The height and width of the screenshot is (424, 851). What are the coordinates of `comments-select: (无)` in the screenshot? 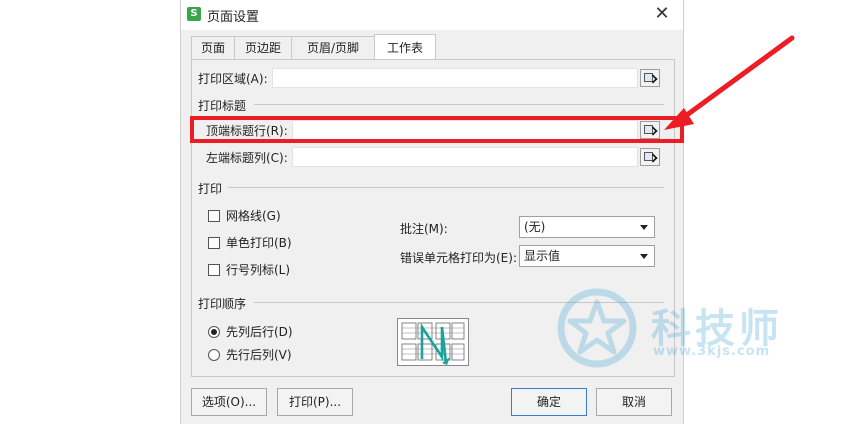 It's located at (587, 227).